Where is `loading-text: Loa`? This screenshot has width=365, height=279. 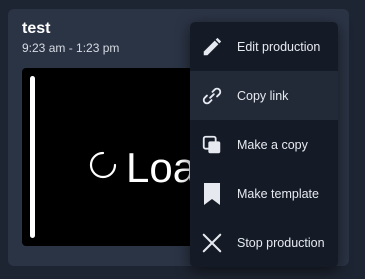
loading-text: Loa is located at coordinates (161, 167).